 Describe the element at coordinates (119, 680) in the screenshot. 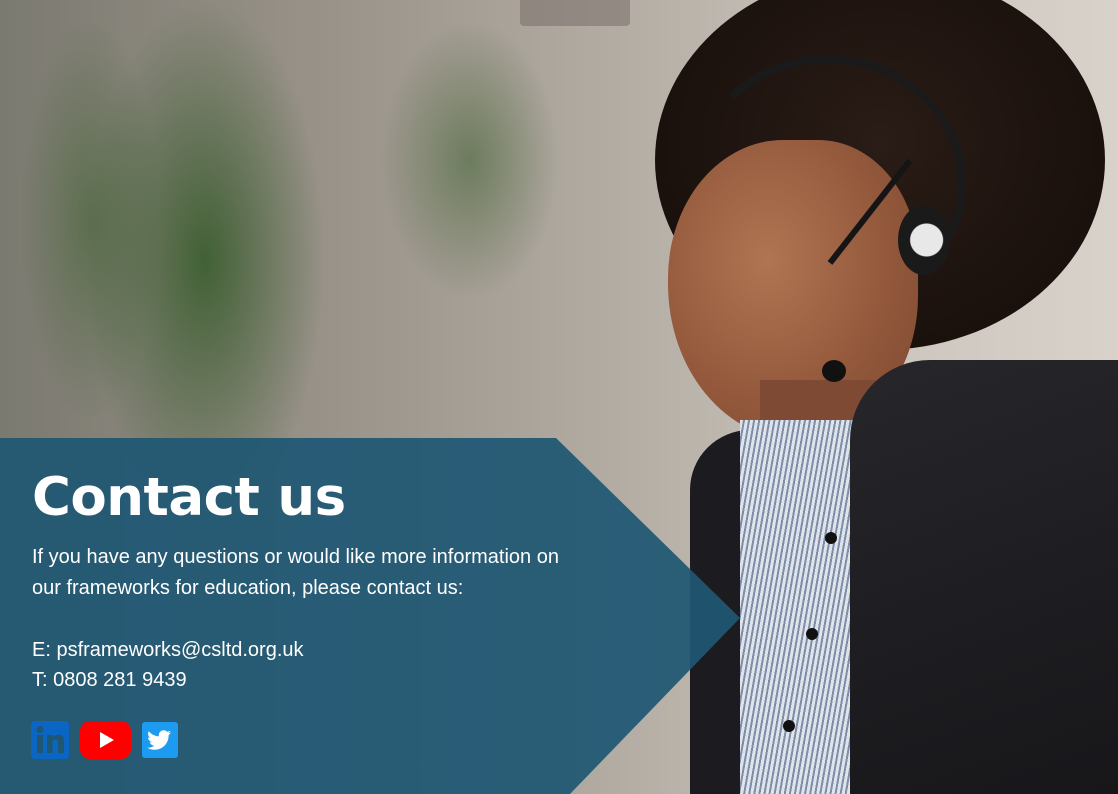

I see `phone-link: 0808 281 9439` at that location.